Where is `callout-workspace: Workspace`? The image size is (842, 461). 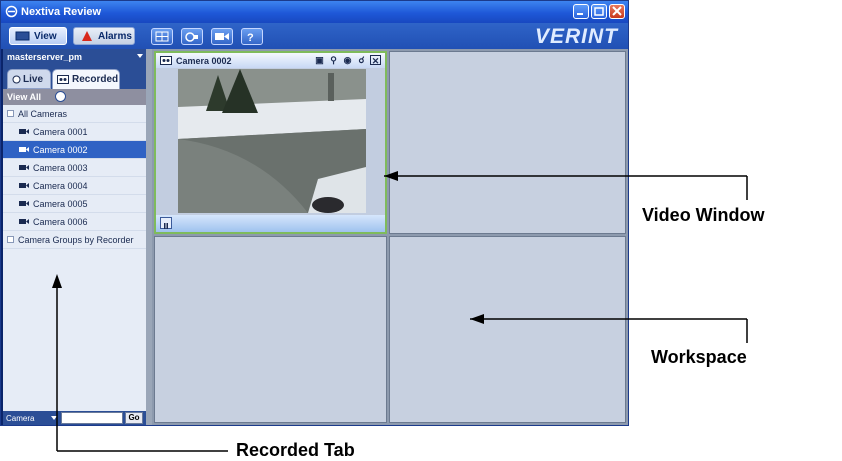
callout-workspace: Workspace is located at coordinates (699, 357).